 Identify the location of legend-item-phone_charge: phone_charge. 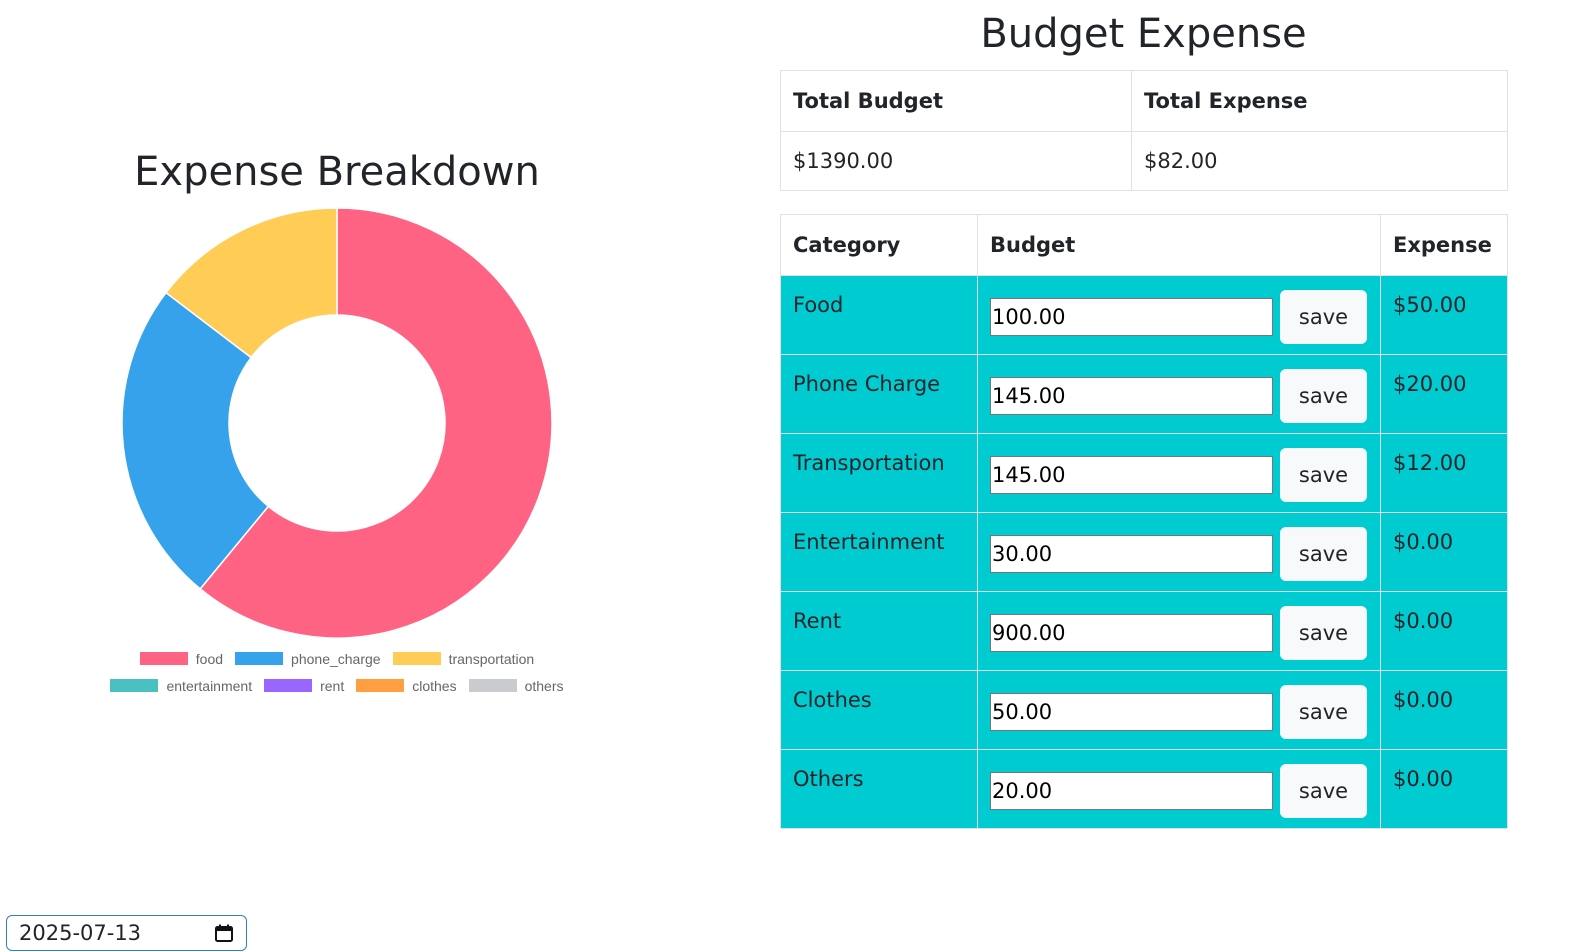
(308, 659).